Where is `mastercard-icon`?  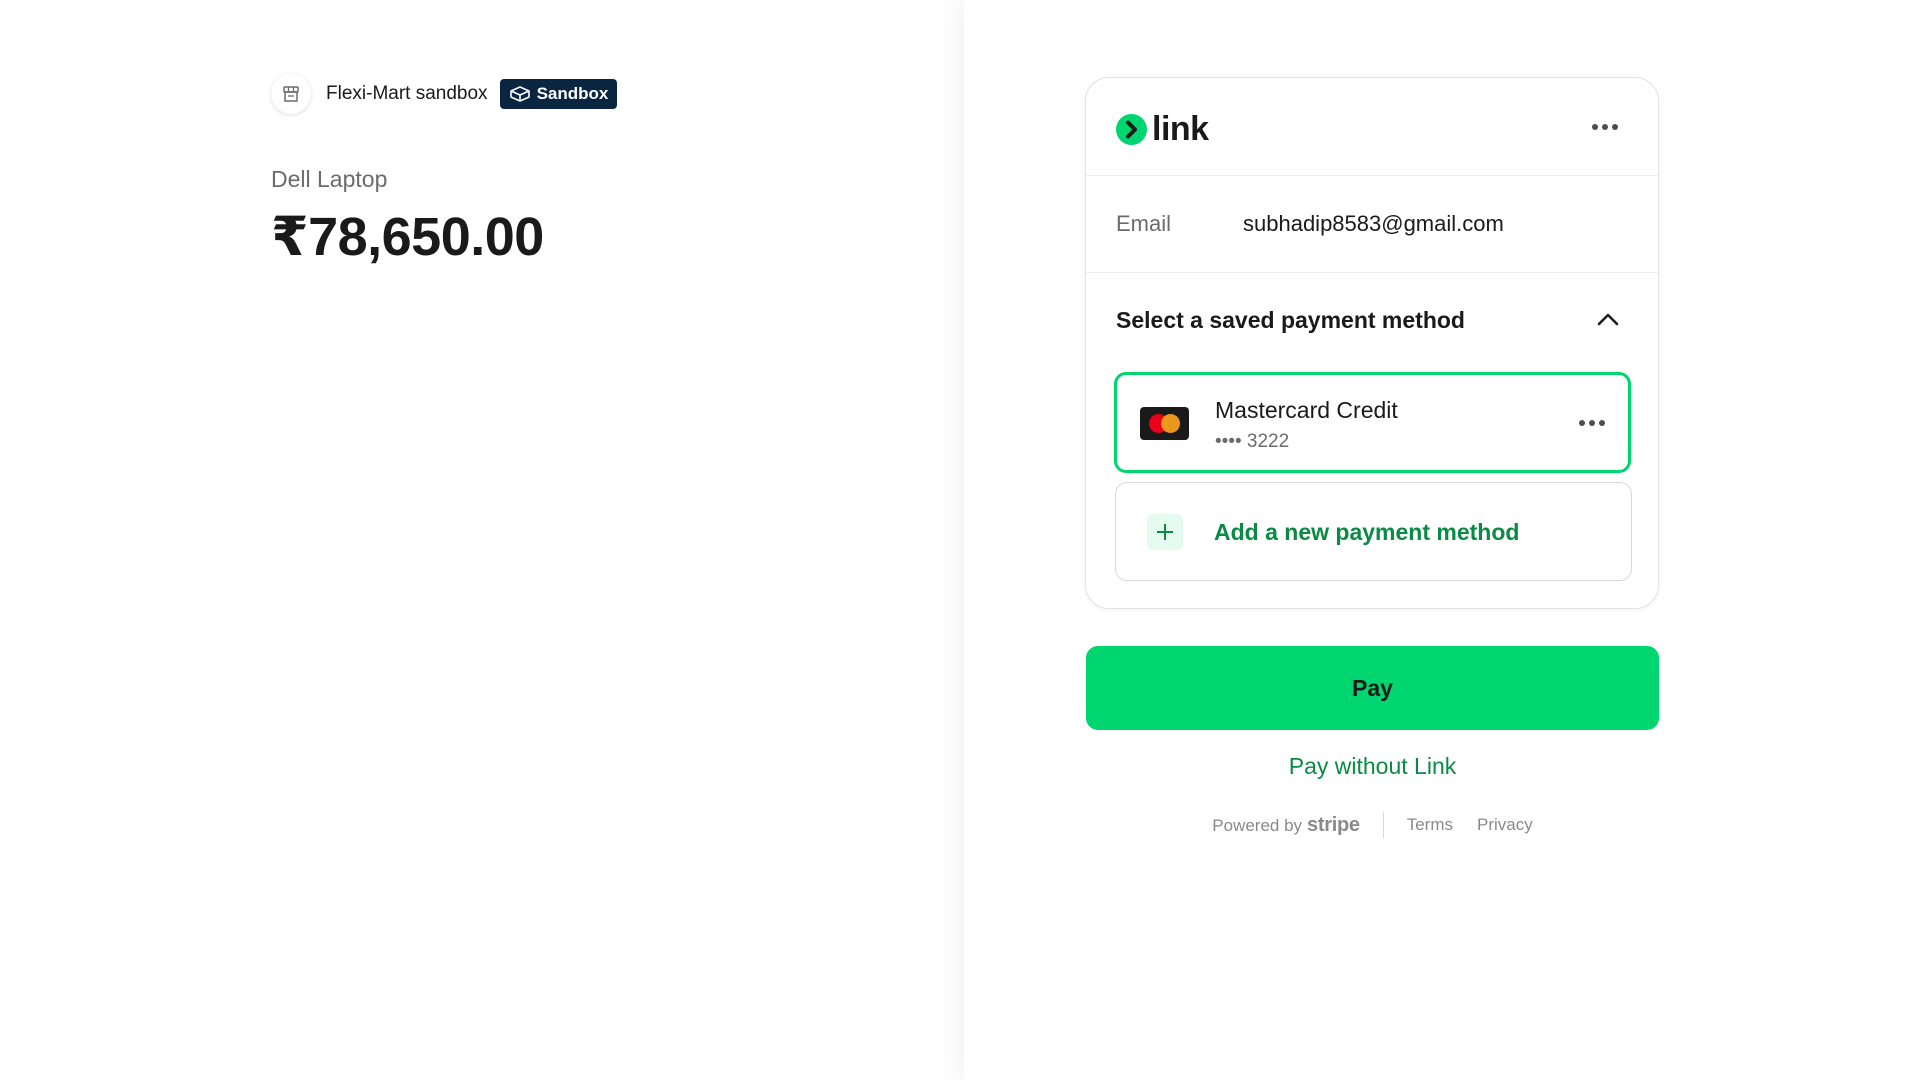 mastercard-icon is located at coordinates (1164, 423).